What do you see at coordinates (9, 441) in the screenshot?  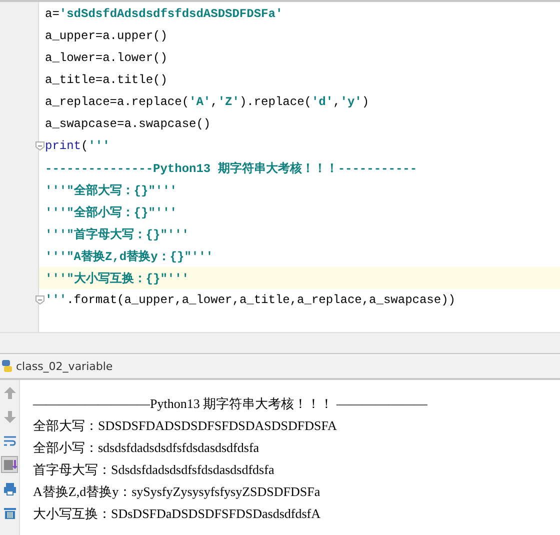 I see `soft-wrap-icon` at bounding box center [9, 441].